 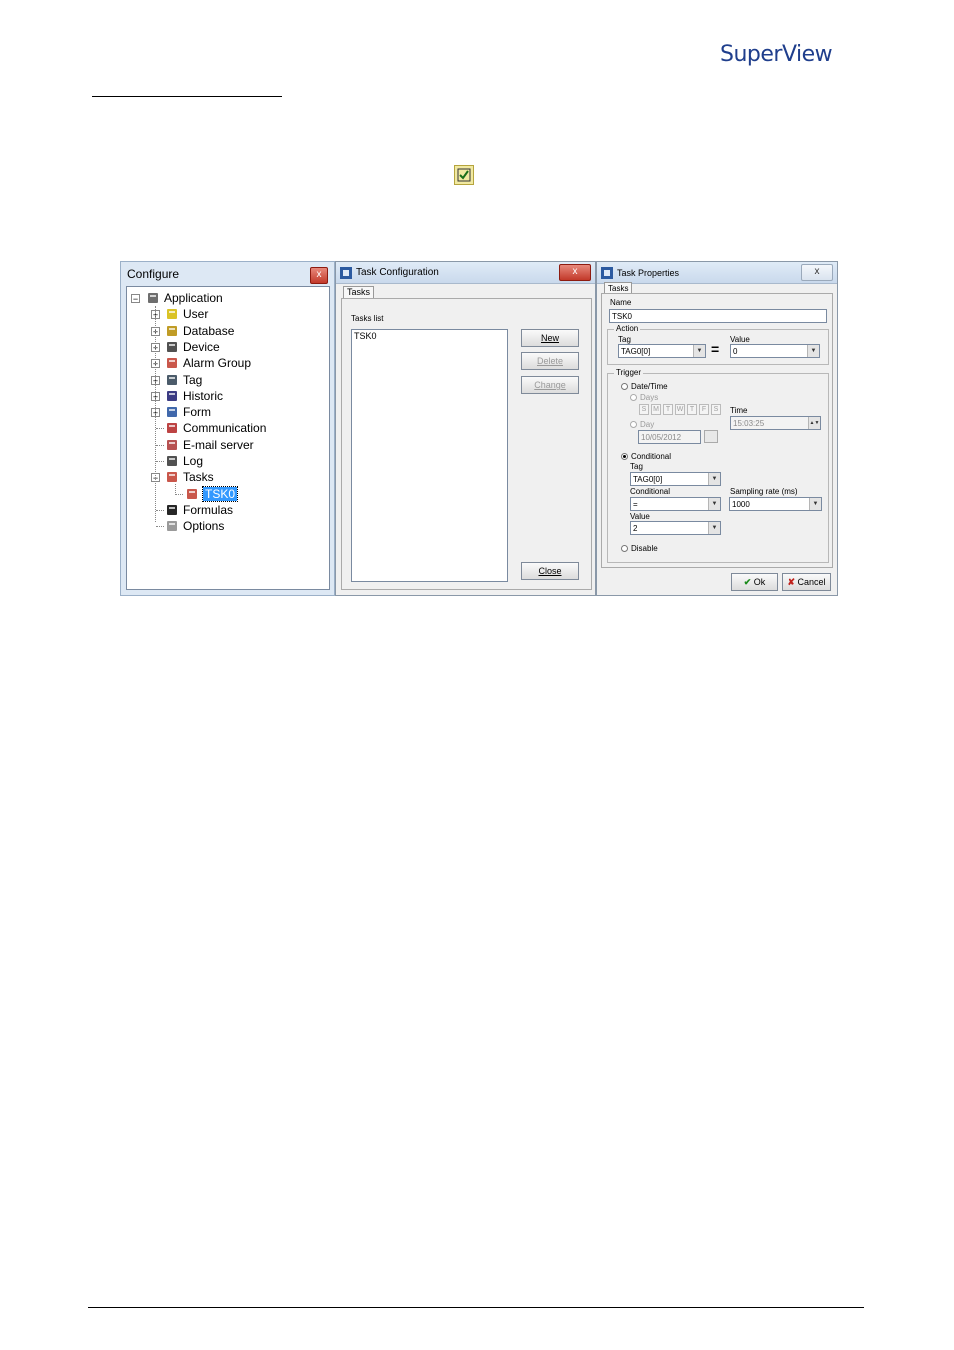 I want to click on cancel-button: ✘ Cancel, so click(x=806, y=582).